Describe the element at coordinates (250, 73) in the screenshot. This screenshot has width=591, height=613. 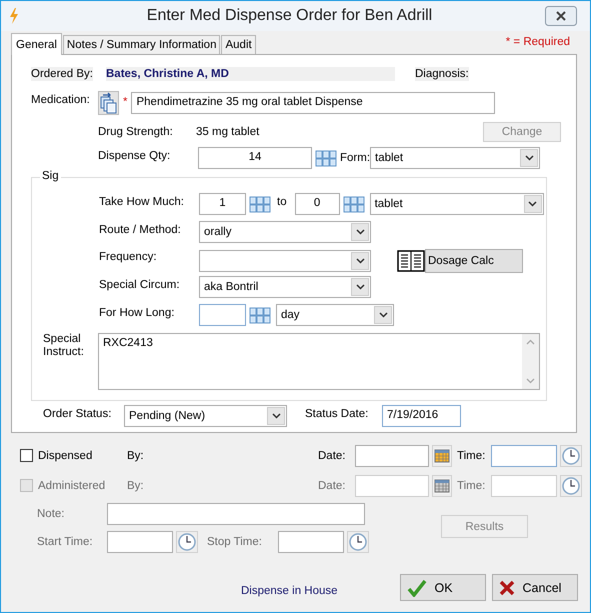
I see `ordered-by-value: Bates, Christine A, MD` at that location.